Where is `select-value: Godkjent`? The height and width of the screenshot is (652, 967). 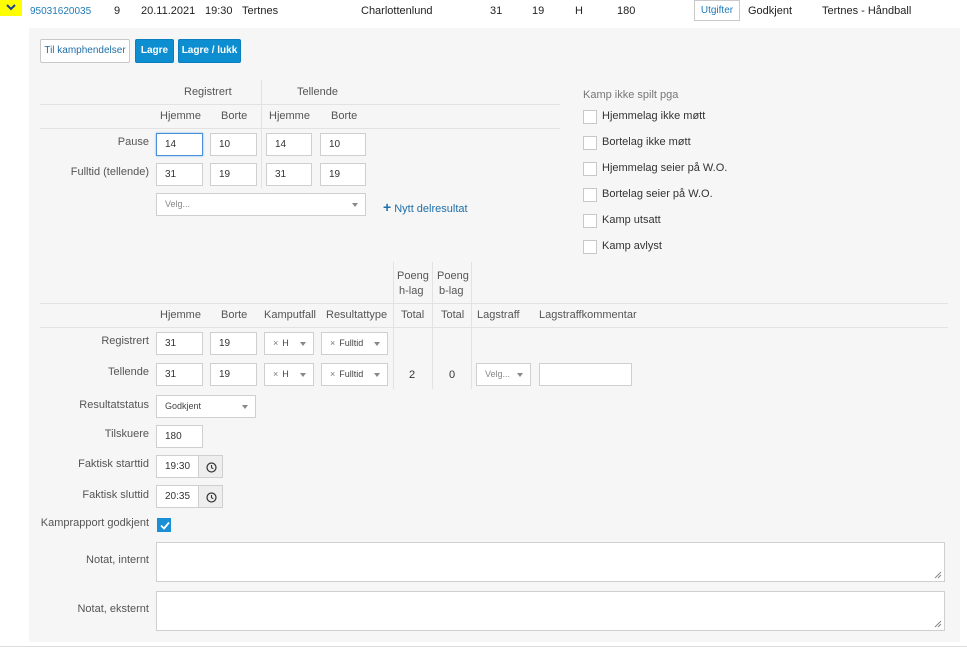
select-value: Godkjent is located at coordinates (183, 406).